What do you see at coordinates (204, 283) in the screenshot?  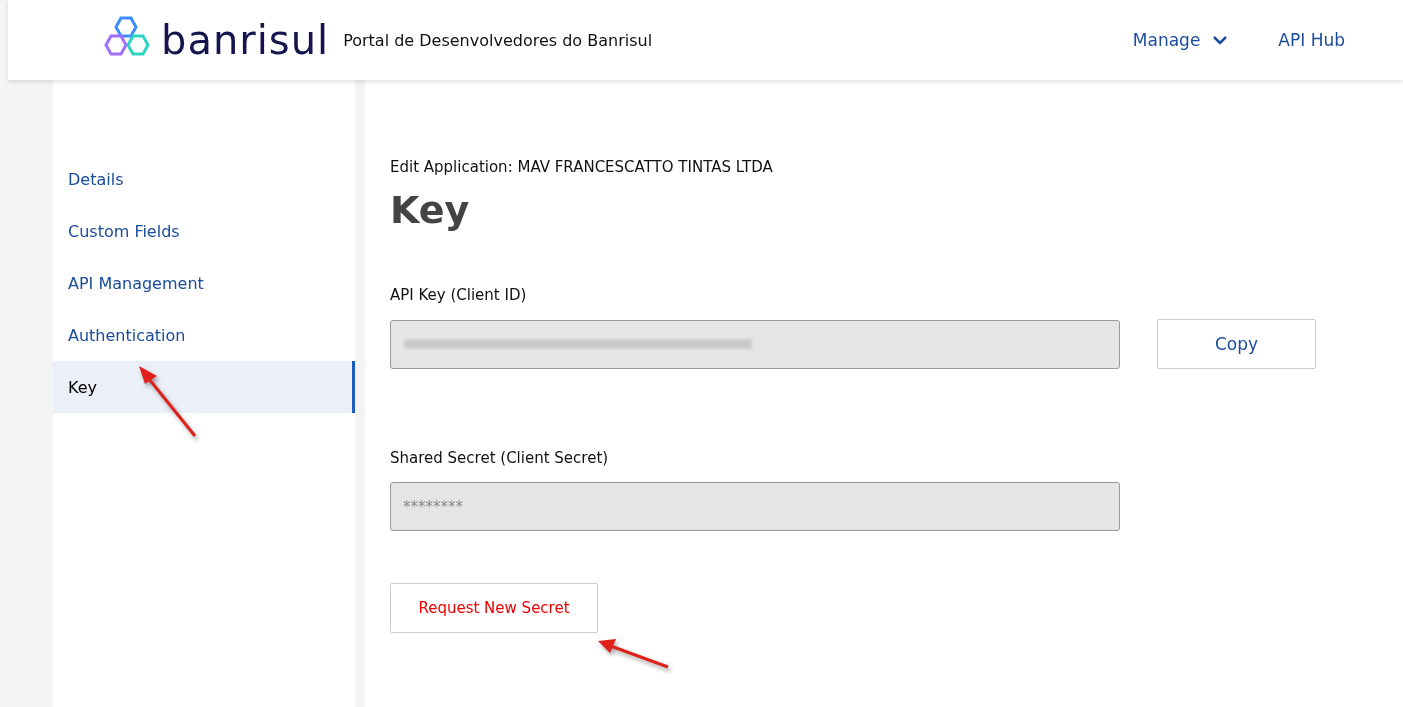 I see `sidebar-item: API Management` at bounding box center [204, 283].